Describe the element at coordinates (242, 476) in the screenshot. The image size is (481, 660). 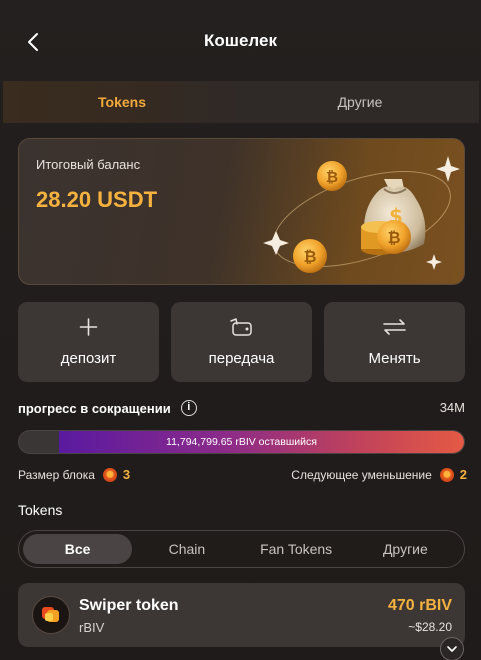
I see `block-info-row: Размер блока 3 Следующее уменьшение 2` at that location.